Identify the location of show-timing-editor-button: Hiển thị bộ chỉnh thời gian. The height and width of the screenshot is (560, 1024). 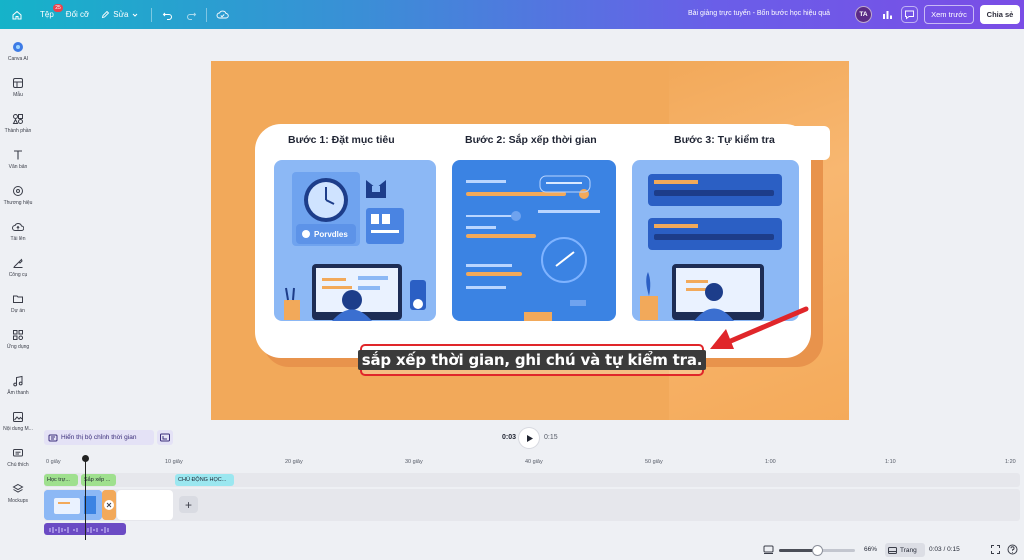
(99, 437).